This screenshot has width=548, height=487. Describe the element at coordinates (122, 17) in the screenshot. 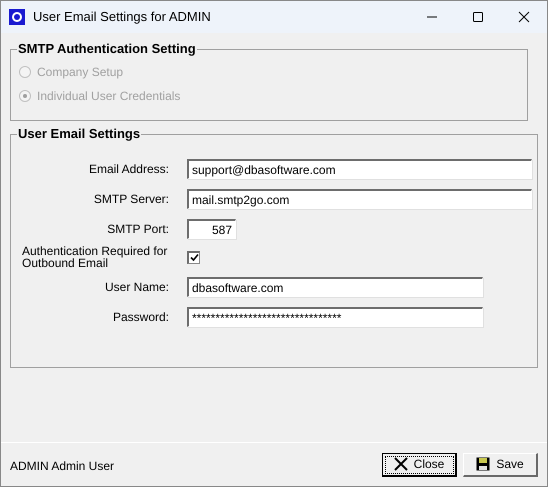

I see `window-title: User Email Settings for ADMIN` at that location.